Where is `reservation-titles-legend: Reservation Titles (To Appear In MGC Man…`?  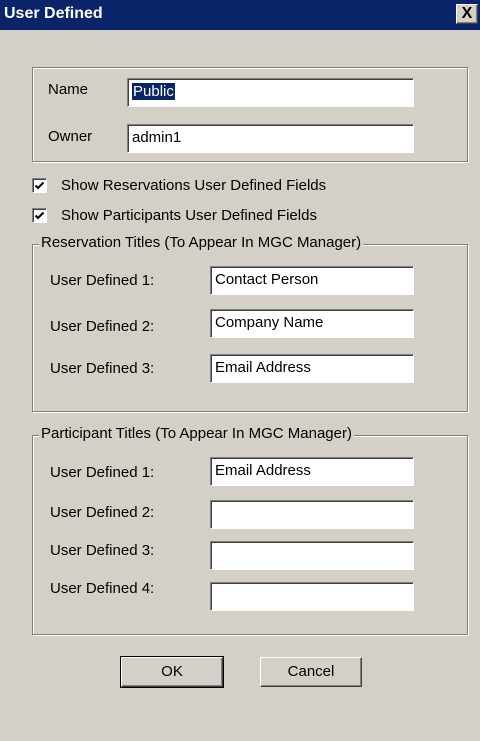
reservation-titles-legend: Reservation Titles (To Appear In MGC Man… is located at coordinates (201, 242).